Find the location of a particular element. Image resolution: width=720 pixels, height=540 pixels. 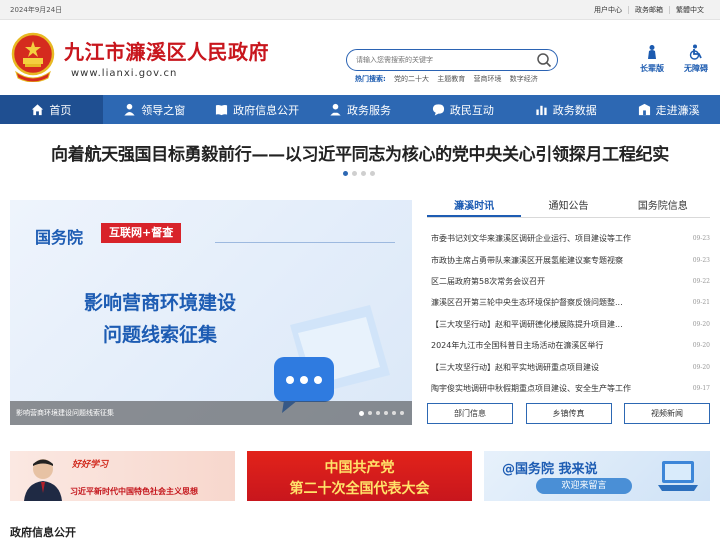

hot-search: 热门搜索: 党的二十大 主题教育 营商环境 数字经济 is located at coordinates (446, 79).